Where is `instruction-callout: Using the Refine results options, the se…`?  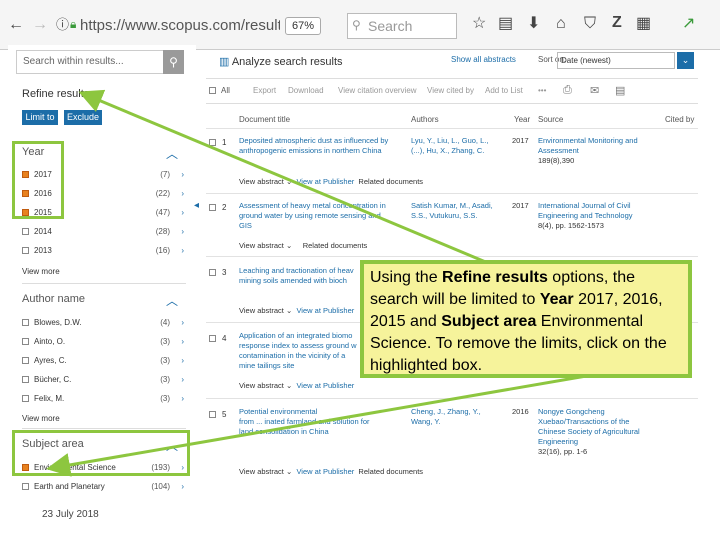
instruction-callout: Using the Refine results options, the se… is located at coordinates (526, 319).